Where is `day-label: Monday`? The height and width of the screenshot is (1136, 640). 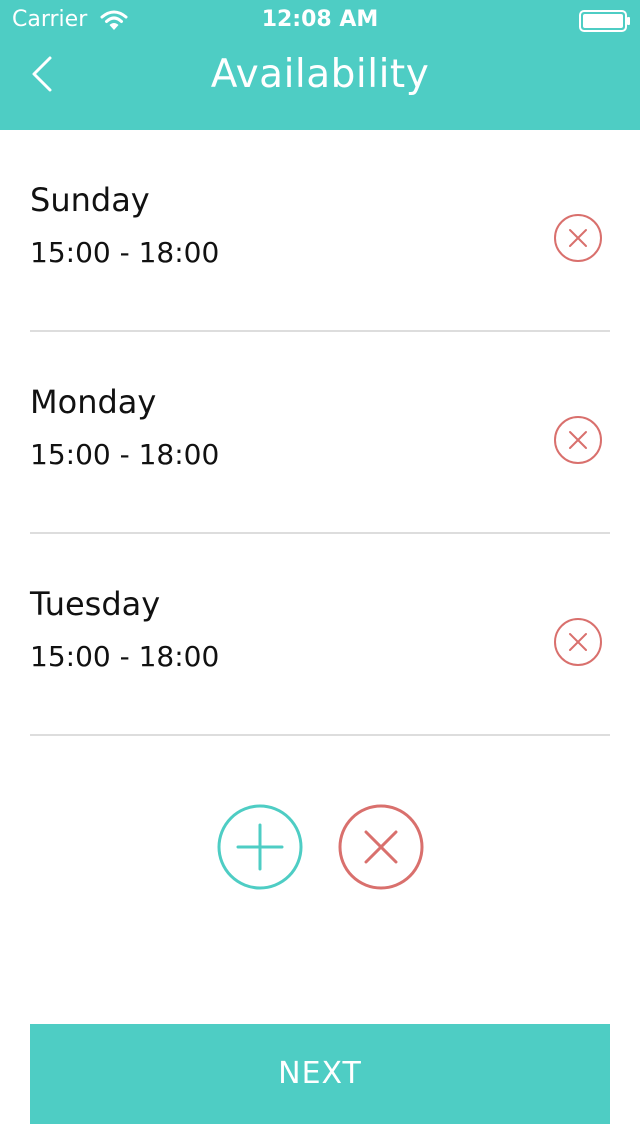 day-label: Monday is located at coordinates (93, 402).